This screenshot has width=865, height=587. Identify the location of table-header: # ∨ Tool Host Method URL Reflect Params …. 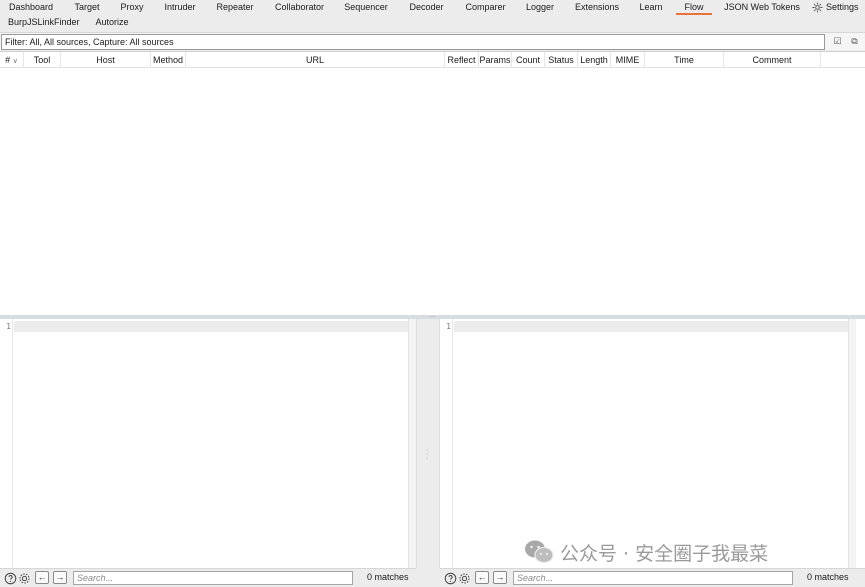
(432, 60).